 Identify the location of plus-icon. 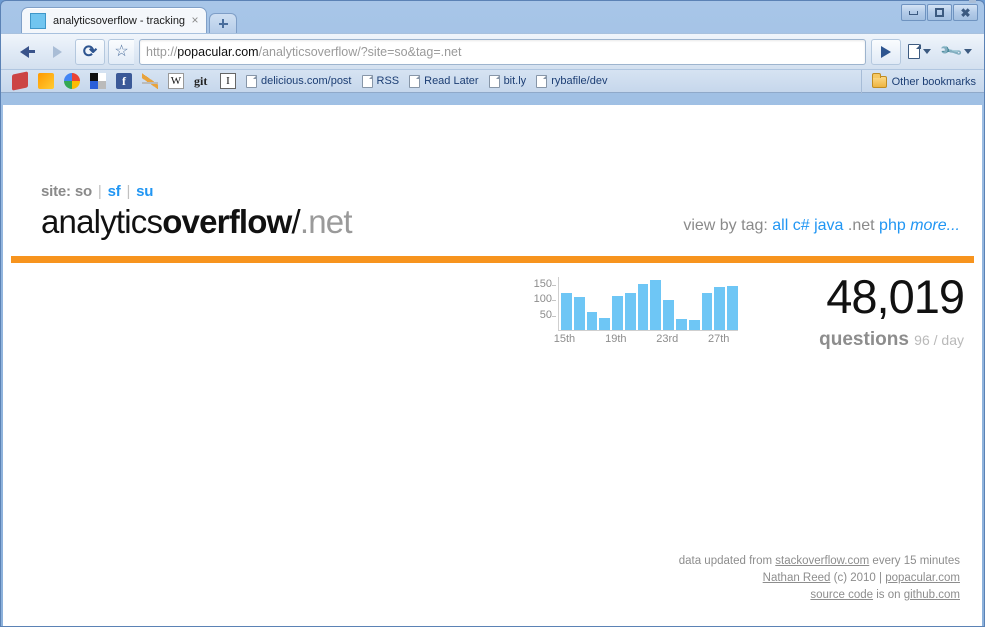
(223, 23).